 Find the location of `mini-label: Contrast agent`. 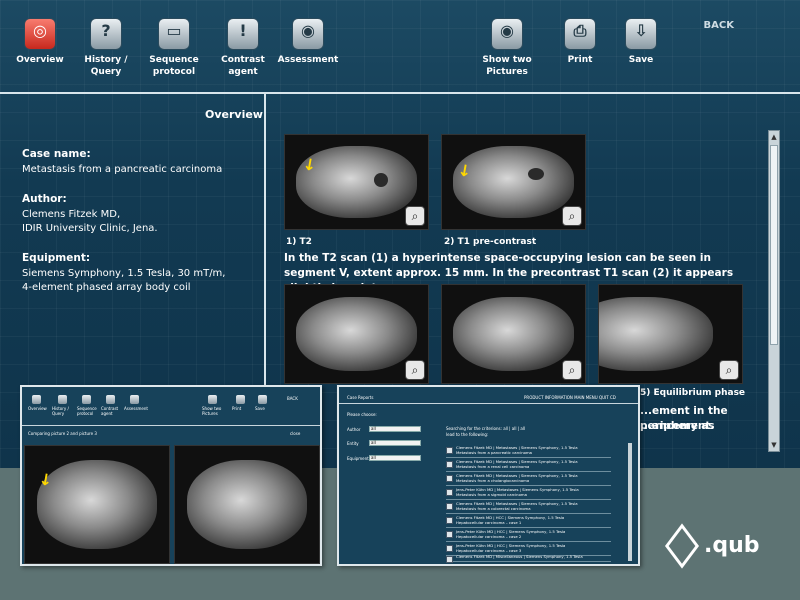

mini-label: Contrast agent is located at coordinates (110, 411).